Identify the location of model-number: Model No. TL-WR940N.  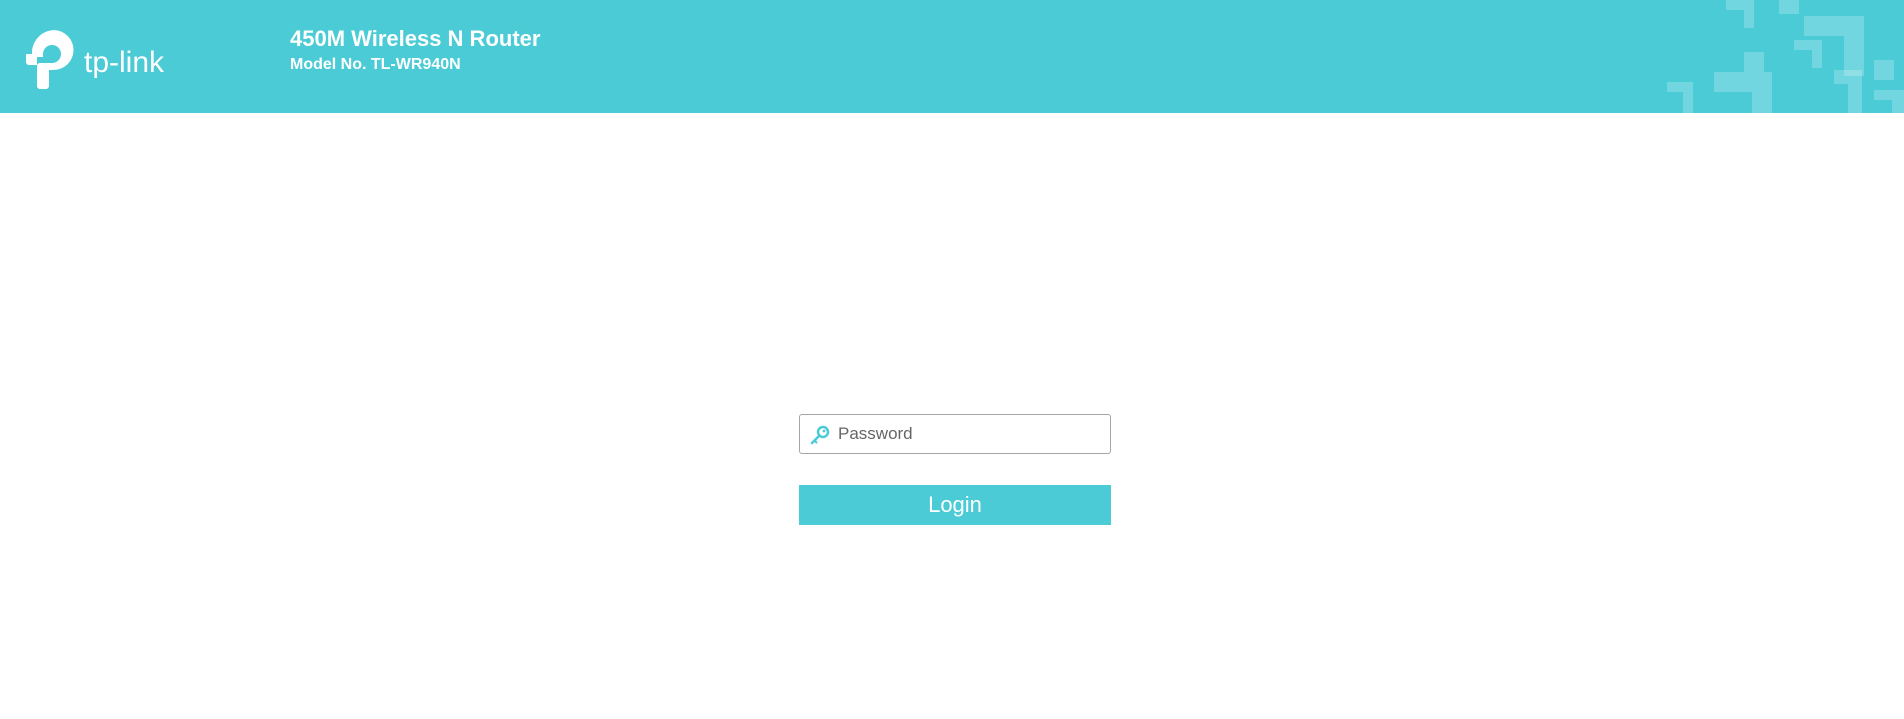
(375, 64).